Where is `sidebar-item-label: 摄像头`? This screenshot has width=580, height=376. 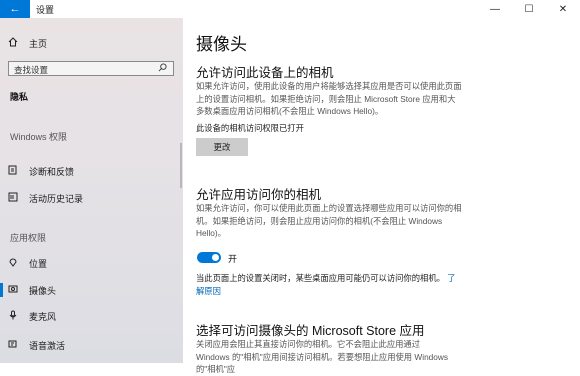 sidebar-item-label: 摄像头 is located at coordinates (43, 290).